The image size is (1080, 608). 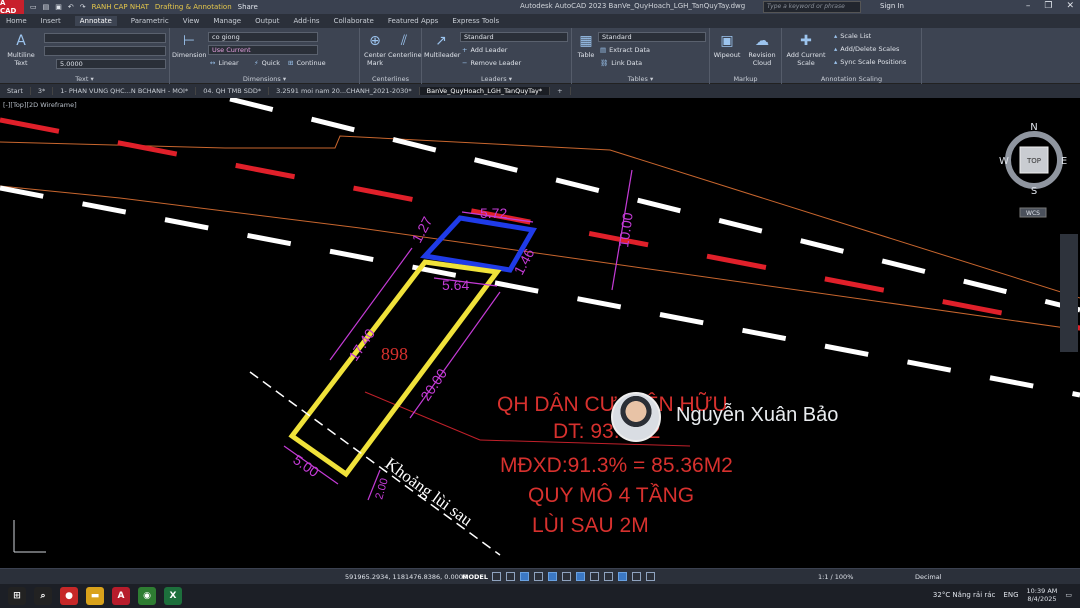 What do you see at coordinates (608, 576) in the screenshot?
I see `selection-cycling-icon` at bounding box center [608, 576].